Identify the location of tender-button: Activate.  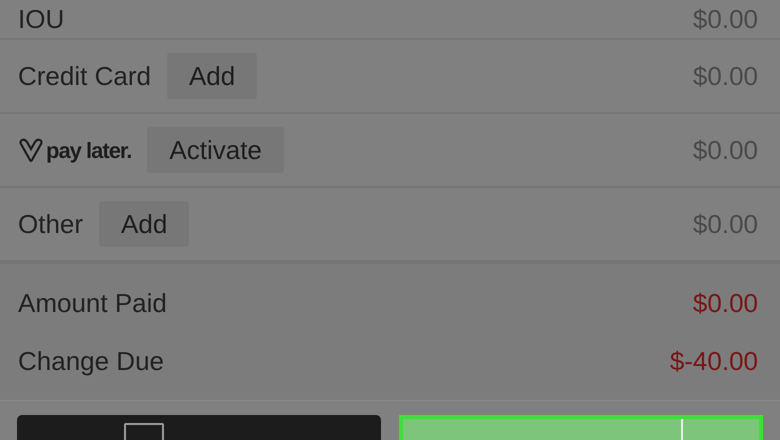
(215, 150).